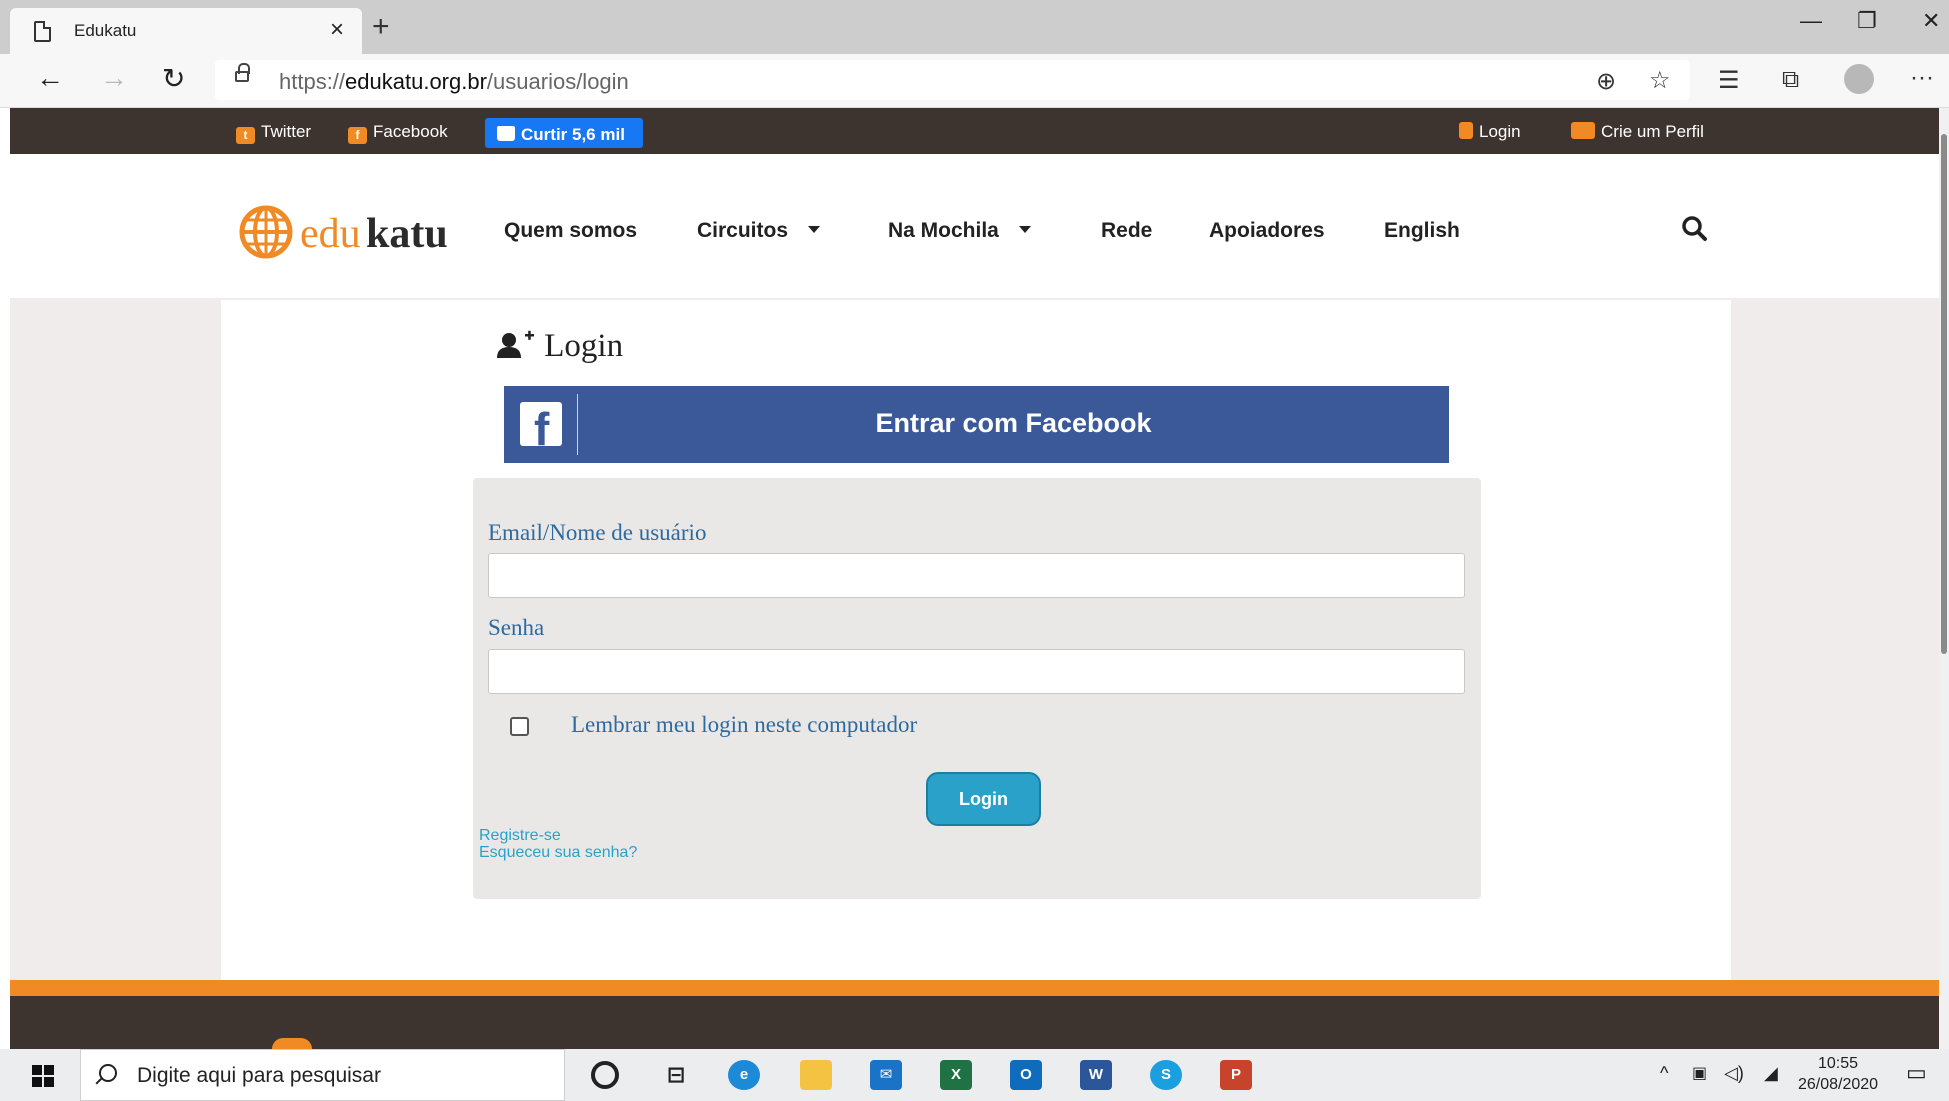 The width and height of the screenshot is (1949, 1101). Describe the element at coordinates (1236, 1075) in the screenshot. I see `powerpoint-icon: P` at that location.